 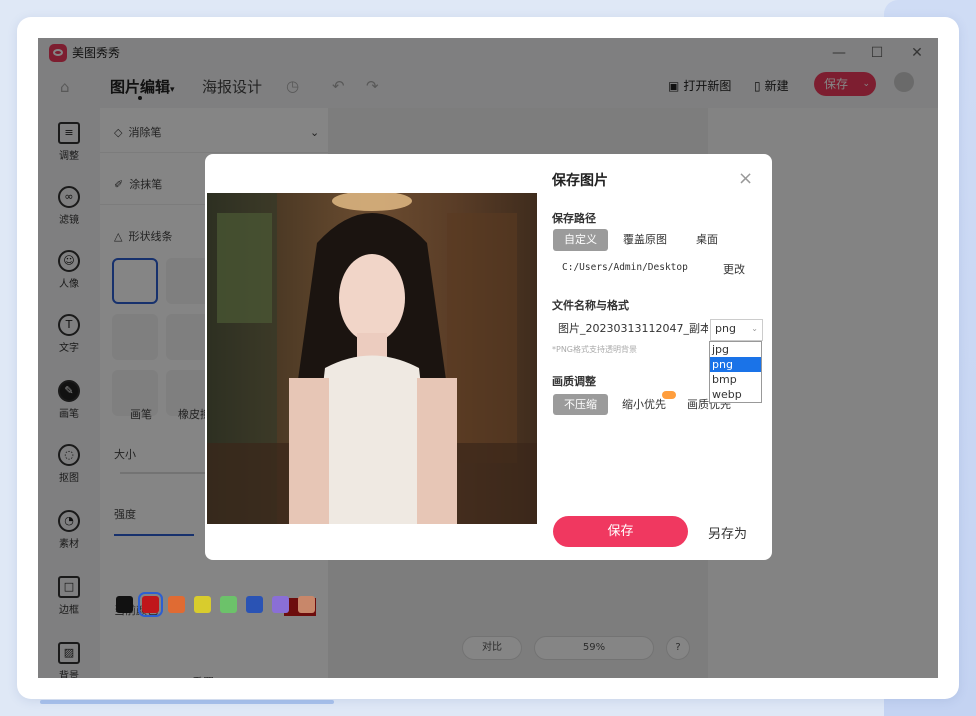 I want to click on change-path-button: 更改, so click(x=734, y=269).